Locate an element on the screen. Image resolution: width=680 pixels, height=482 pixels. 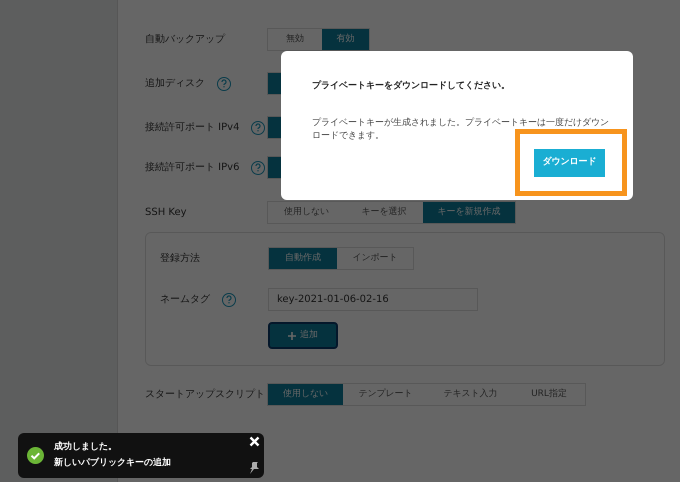
toast-message: 新しいパブリックキーの追加 is located at coordinates (112, 463).